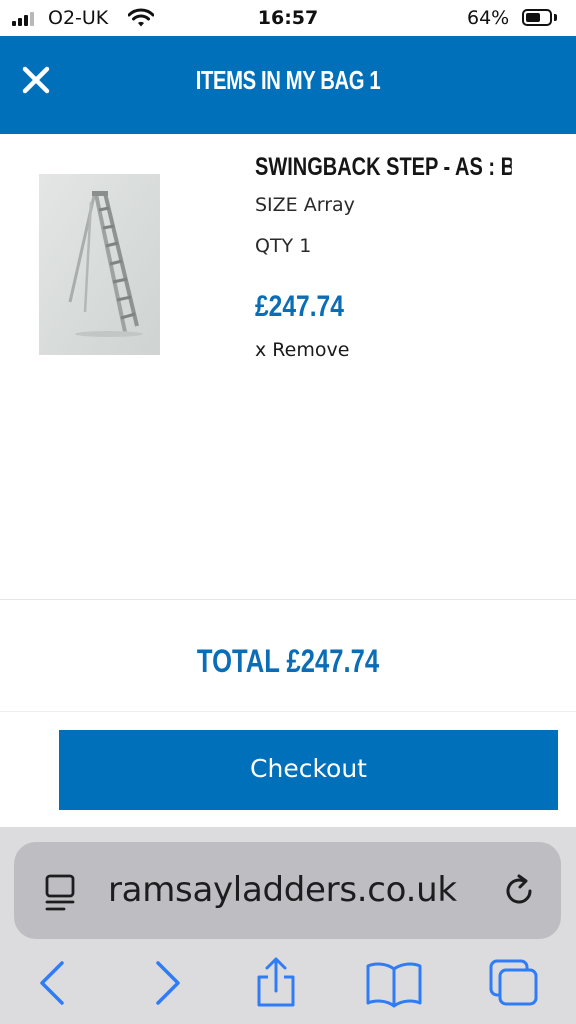  What do you see at coordinates (514, 983) in the screenshot?
I see `tabs-icon` at bounding box center [514, 983].